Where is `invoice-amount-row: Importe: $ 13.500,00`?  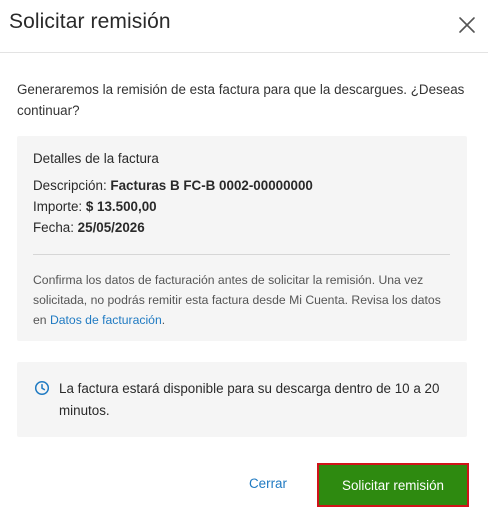 invoice-amount-row: Importe: $ 13.500,00 is located at coordinates (95, 206).